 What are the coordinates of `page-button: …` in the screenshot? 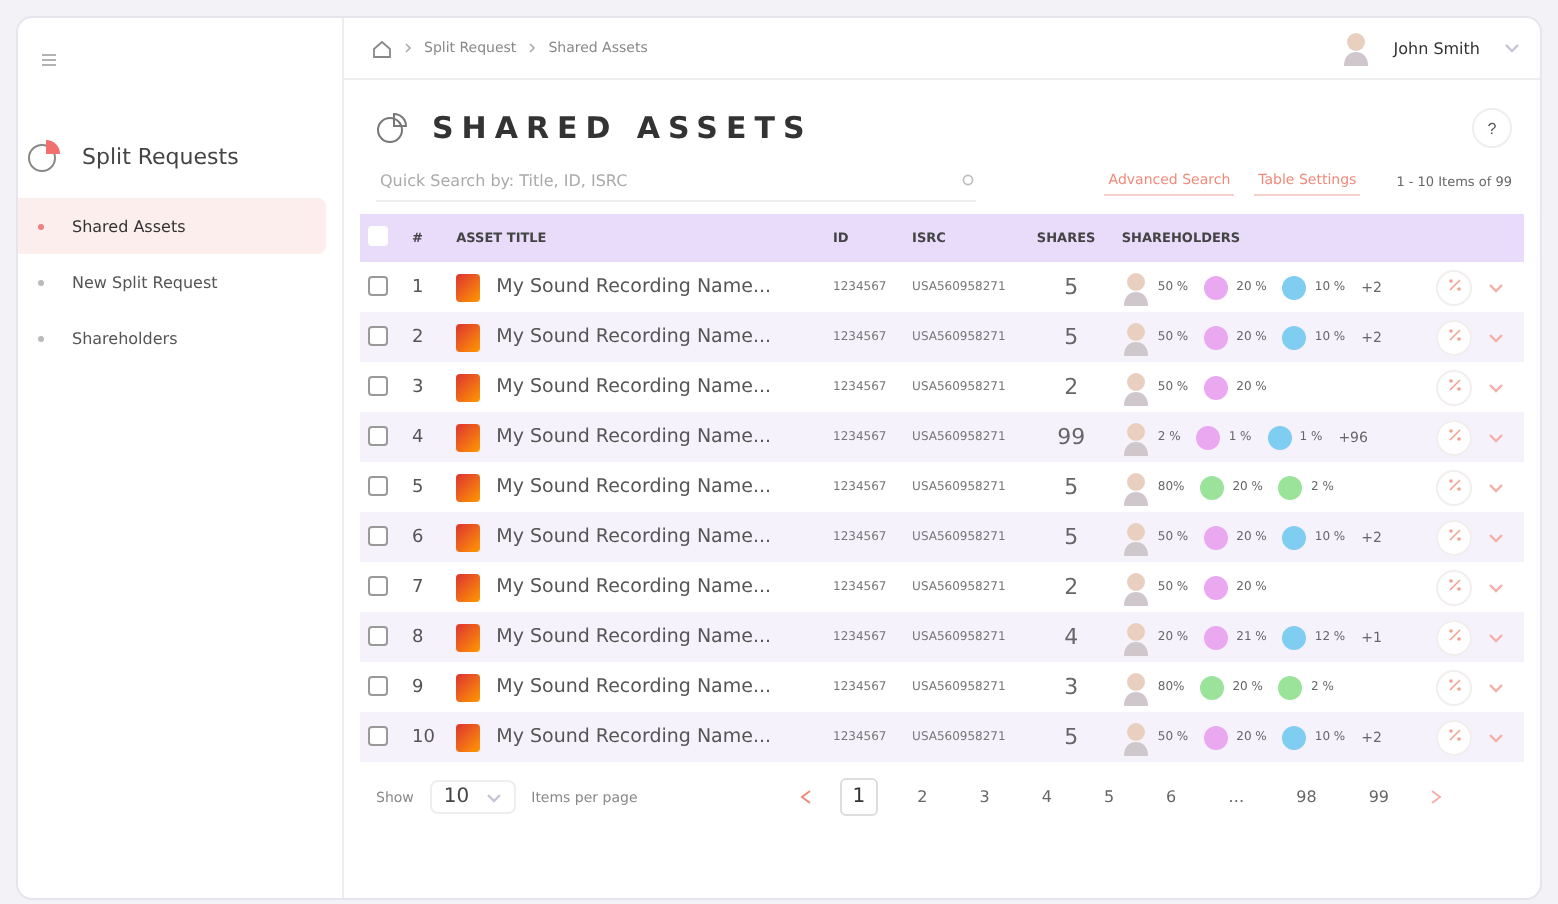 It's located at (1236, 797).